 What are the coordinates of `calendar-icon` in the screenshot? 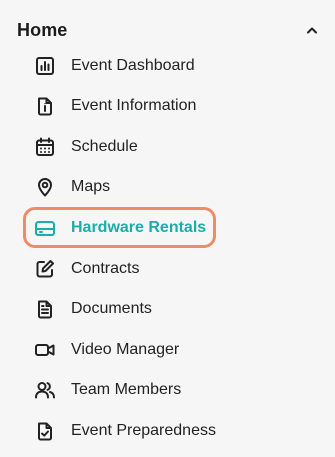 It's located at (45, 147).